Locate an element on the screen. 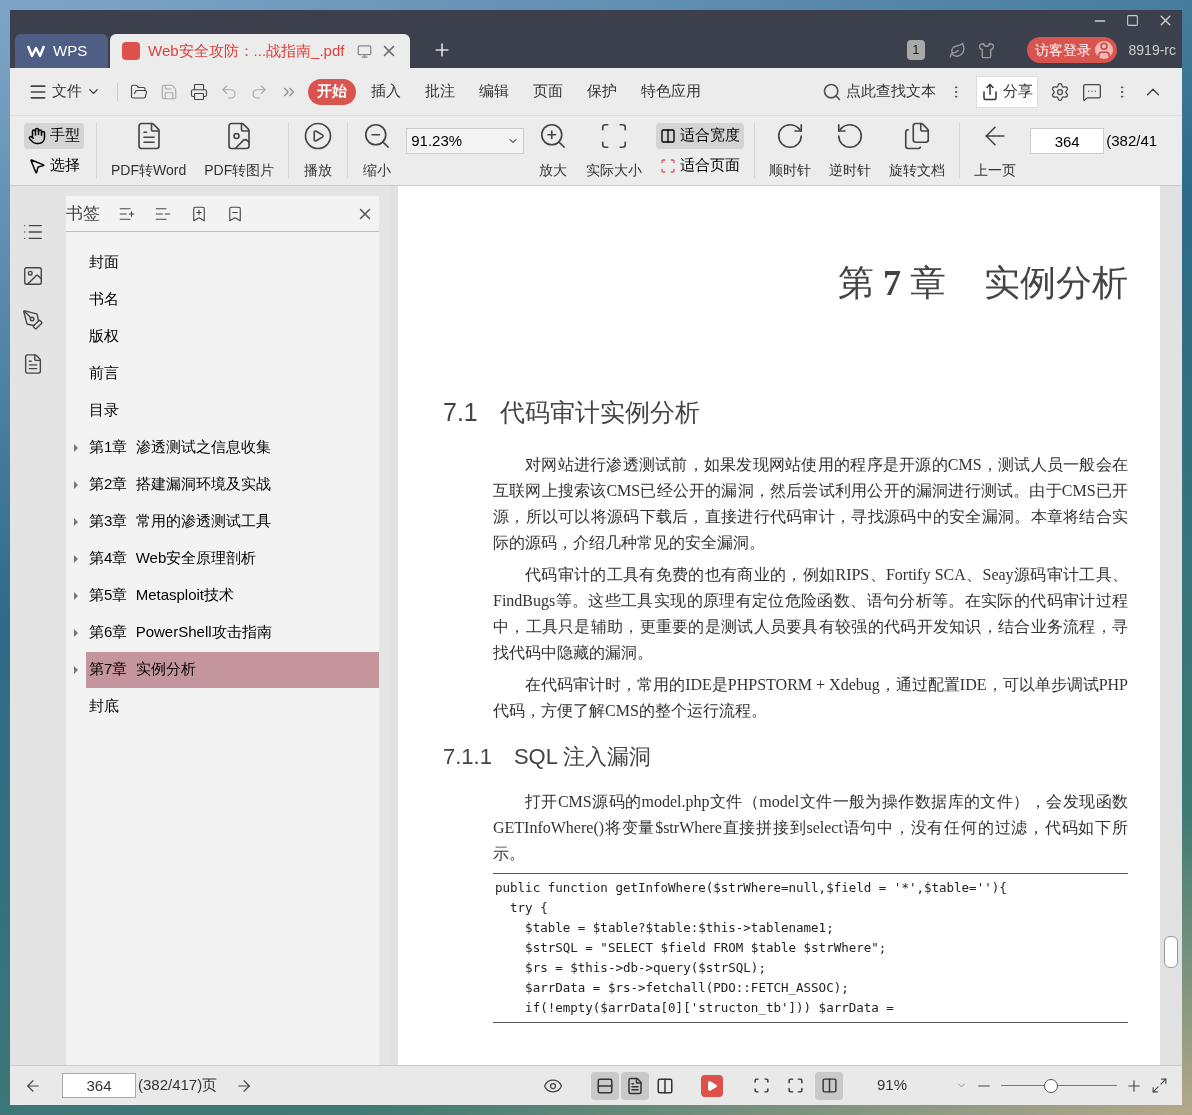  zoom-dropdown: 91% is located at coordinates (922, 1085).